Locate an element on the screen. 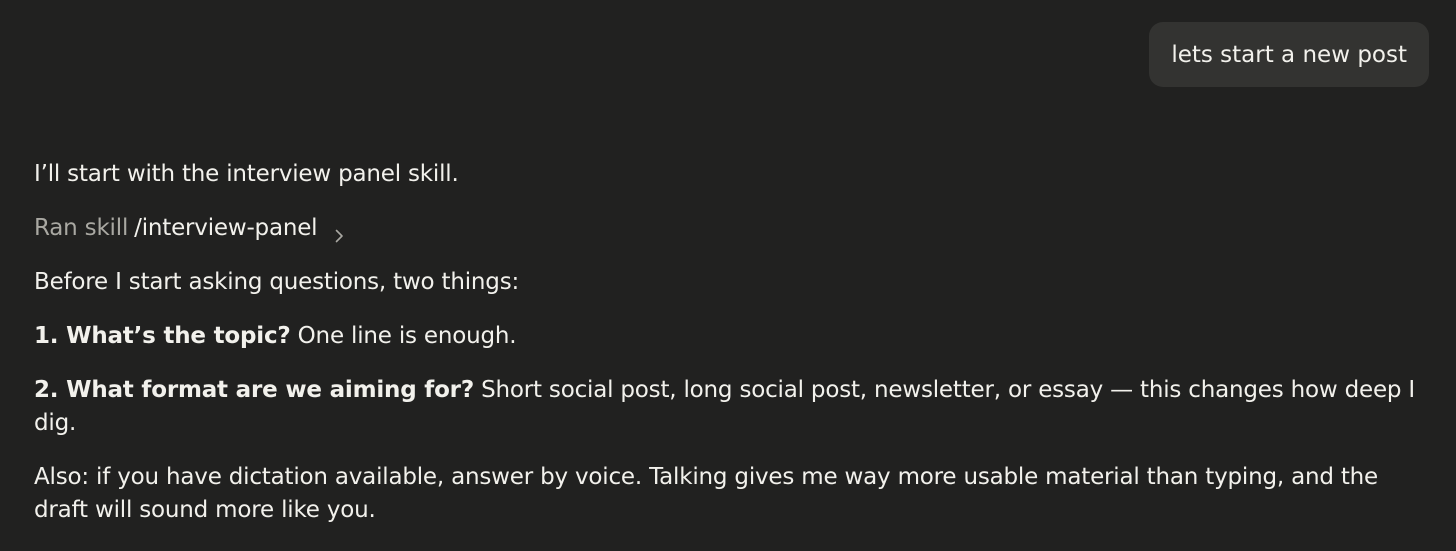  user-message-text: lets start a new post is located at coordinates (1289, 54).